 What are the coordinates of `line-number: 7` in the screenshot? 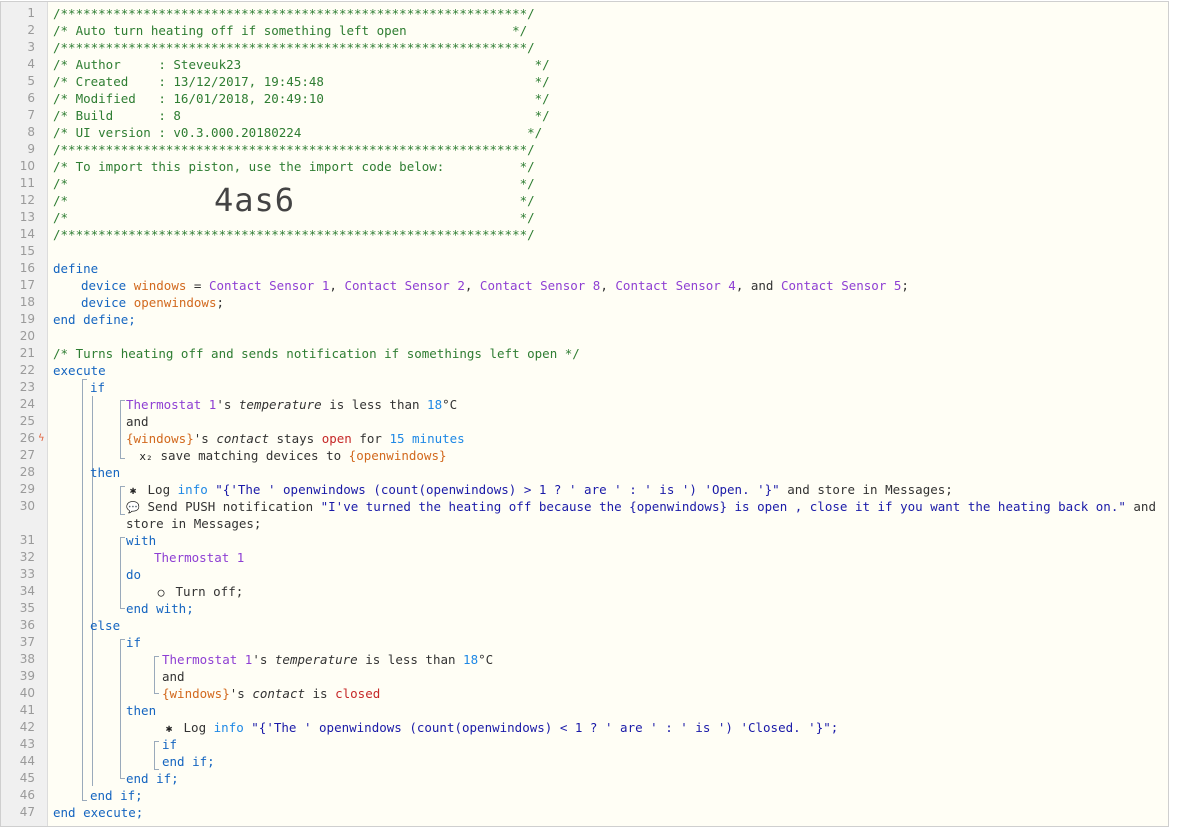 It's located at (31, 115).